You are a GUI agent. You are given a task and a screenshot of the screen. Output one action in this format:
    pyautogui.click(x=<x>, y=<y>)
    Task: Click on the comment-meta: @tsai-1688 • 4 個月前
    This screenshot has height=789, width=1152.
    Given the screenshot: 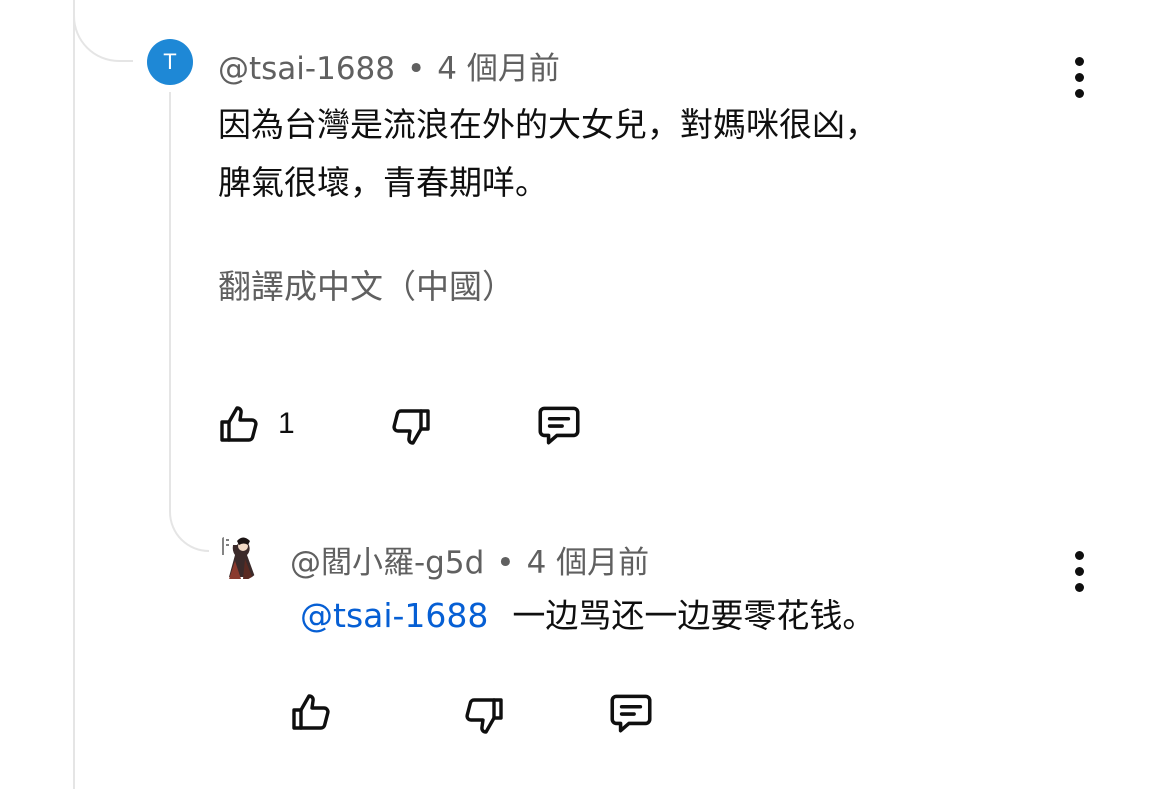 What is the action you would take?
    pyautogui.click(x=389, y=65)
    